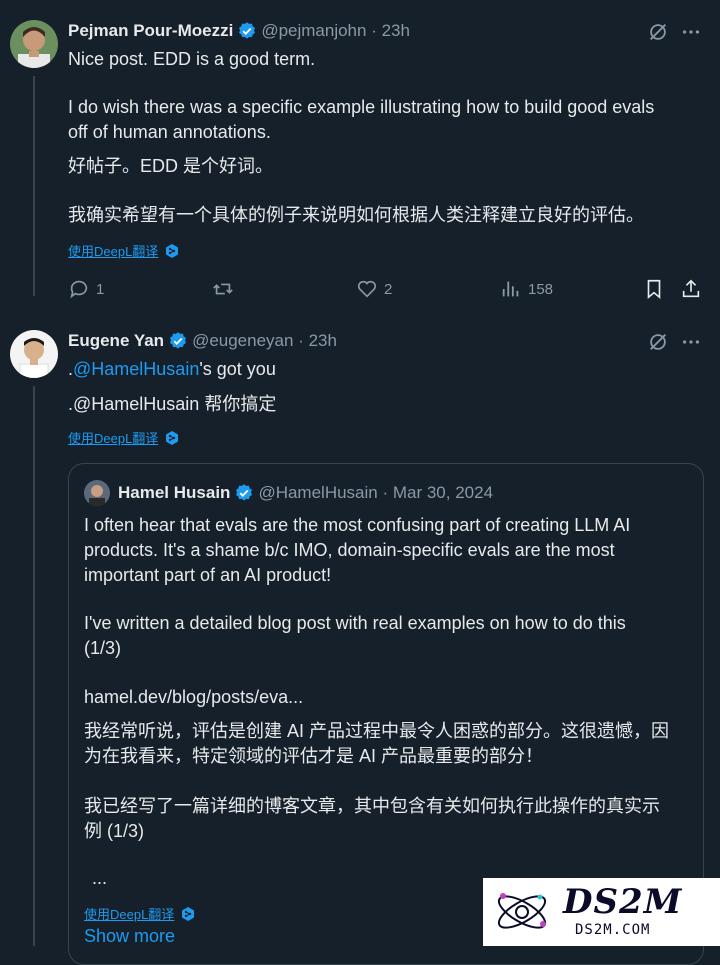 Image resolution: width=720 pixels, height=965 pixels. I want to click on watermark-subtitle: DS2M.COM, so click(613, 930).